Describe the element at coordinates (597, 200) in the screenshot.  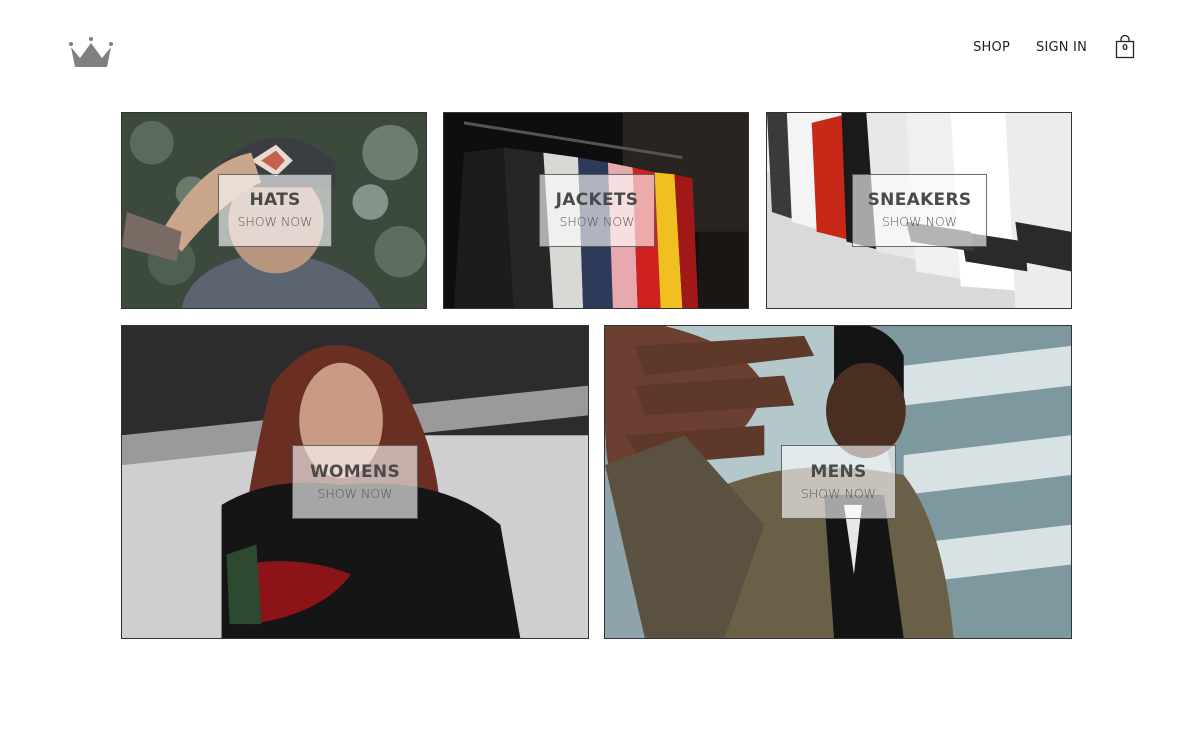
I see `jackets-title: JACKETS` at that location.